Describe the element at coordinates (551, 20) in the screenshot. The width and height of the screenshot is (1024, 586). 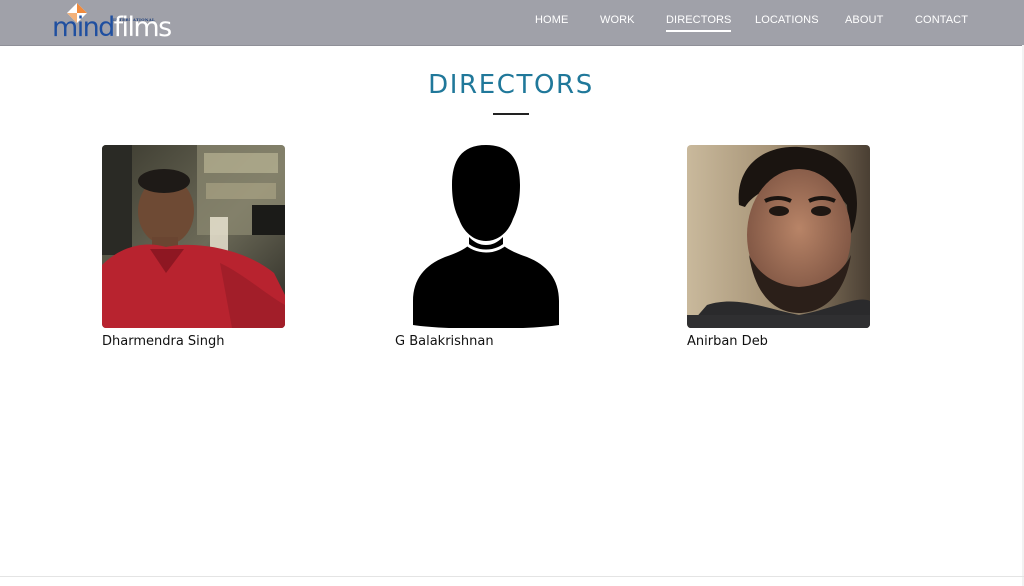
I see `nav-item-home: HOME` at that location.